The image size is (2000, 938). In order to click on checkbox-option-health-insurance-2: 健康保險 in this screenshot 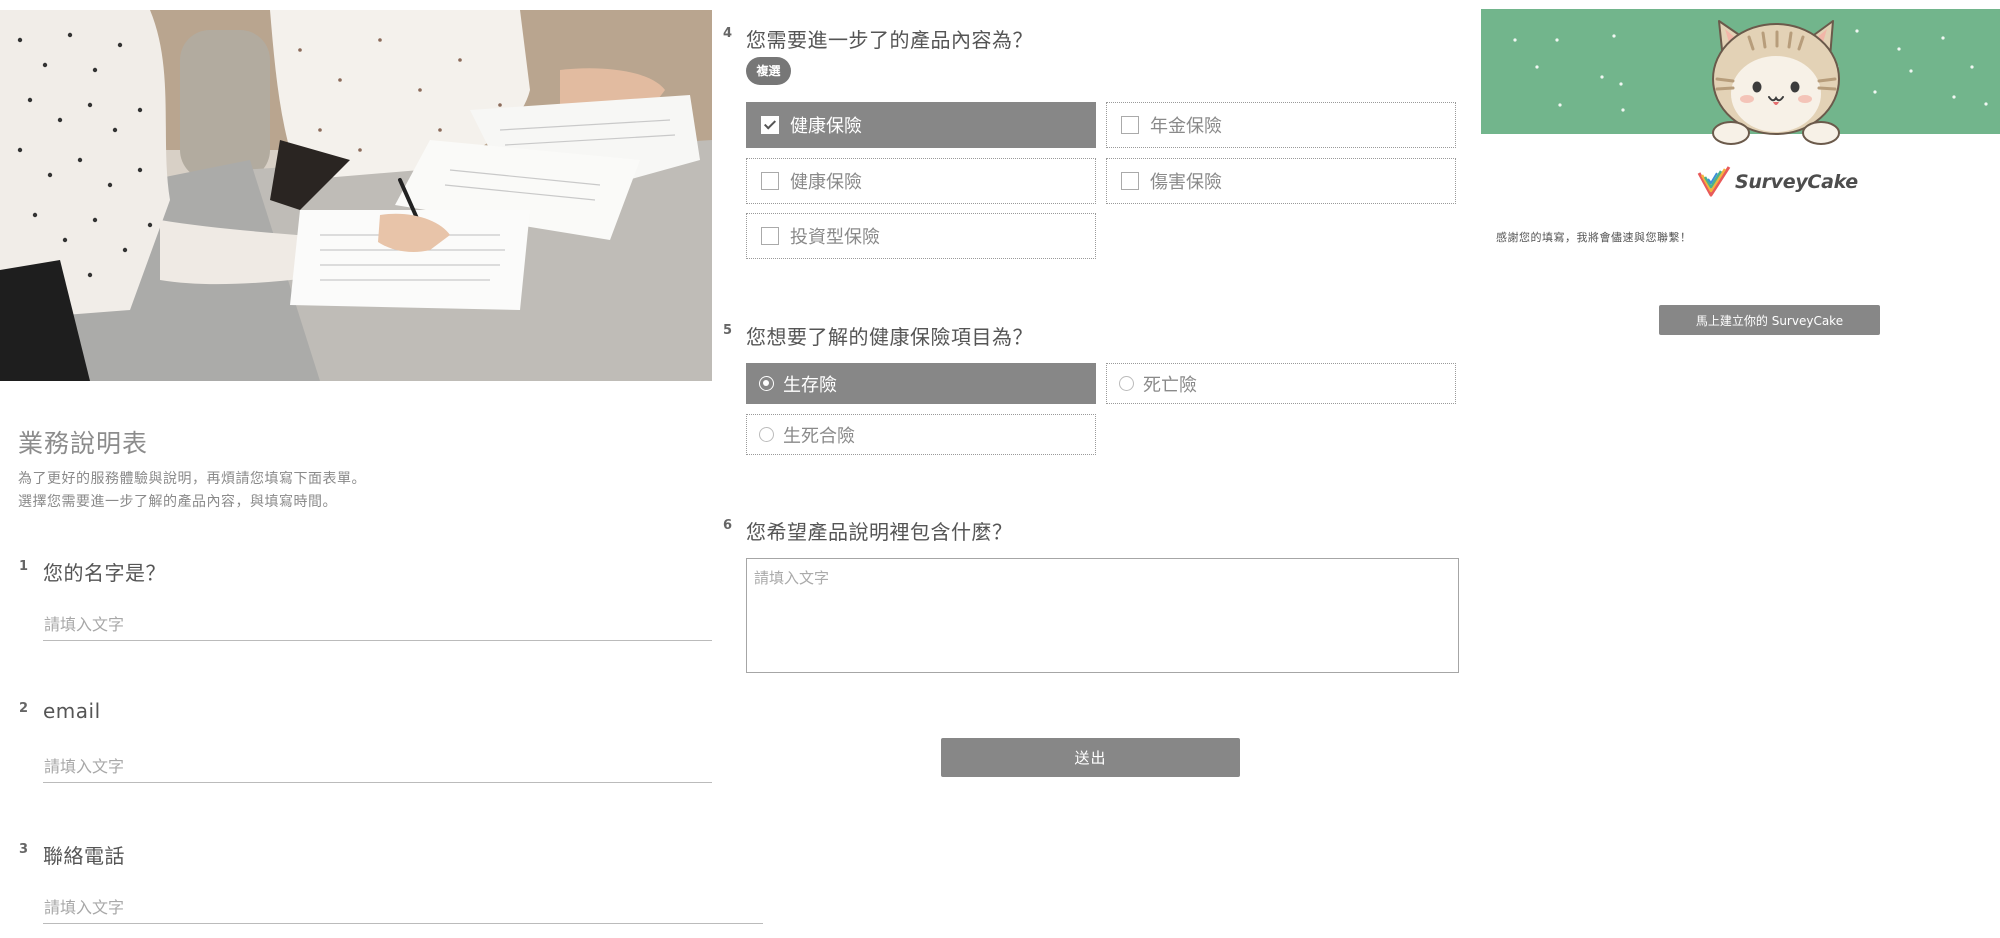, I will do `click(921, 181)`.